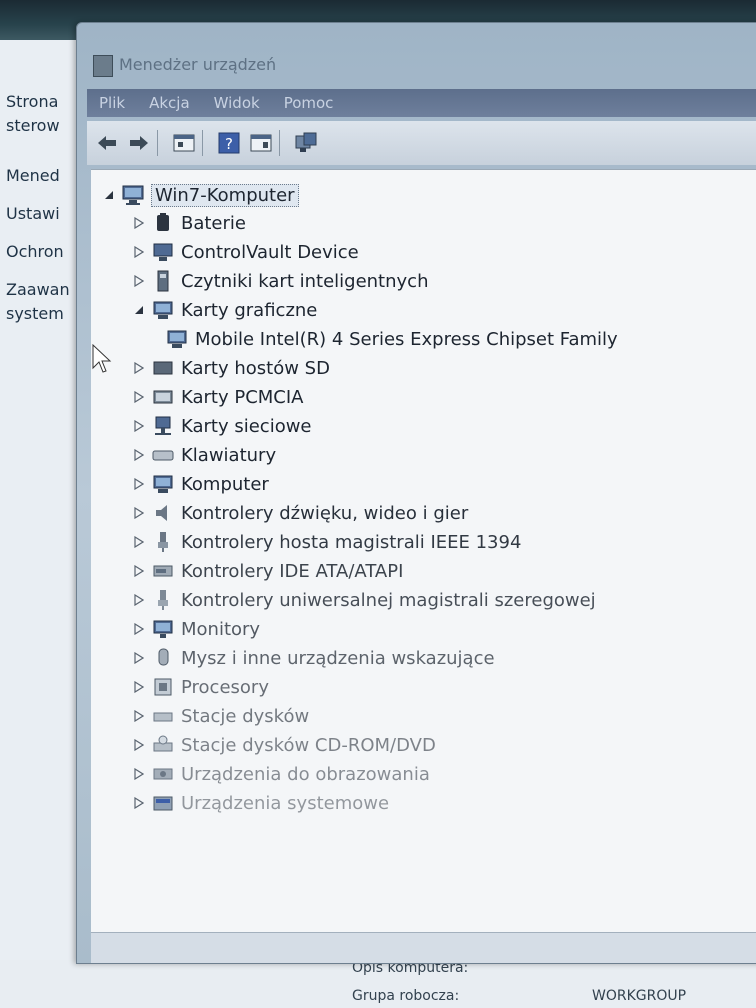  I want to click on battery-icon, so click(163, 223).